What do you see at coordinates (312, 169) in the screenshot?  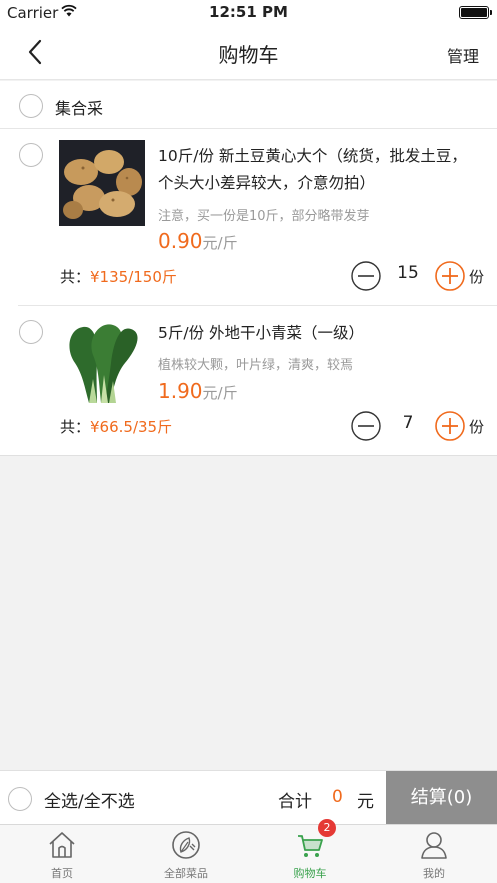 I see `item-name: 10斤/份 新土豆黄心大个（统货，批发土豆，个头大小差异较大，介意勿拍）` at bounding box center [312, 169].